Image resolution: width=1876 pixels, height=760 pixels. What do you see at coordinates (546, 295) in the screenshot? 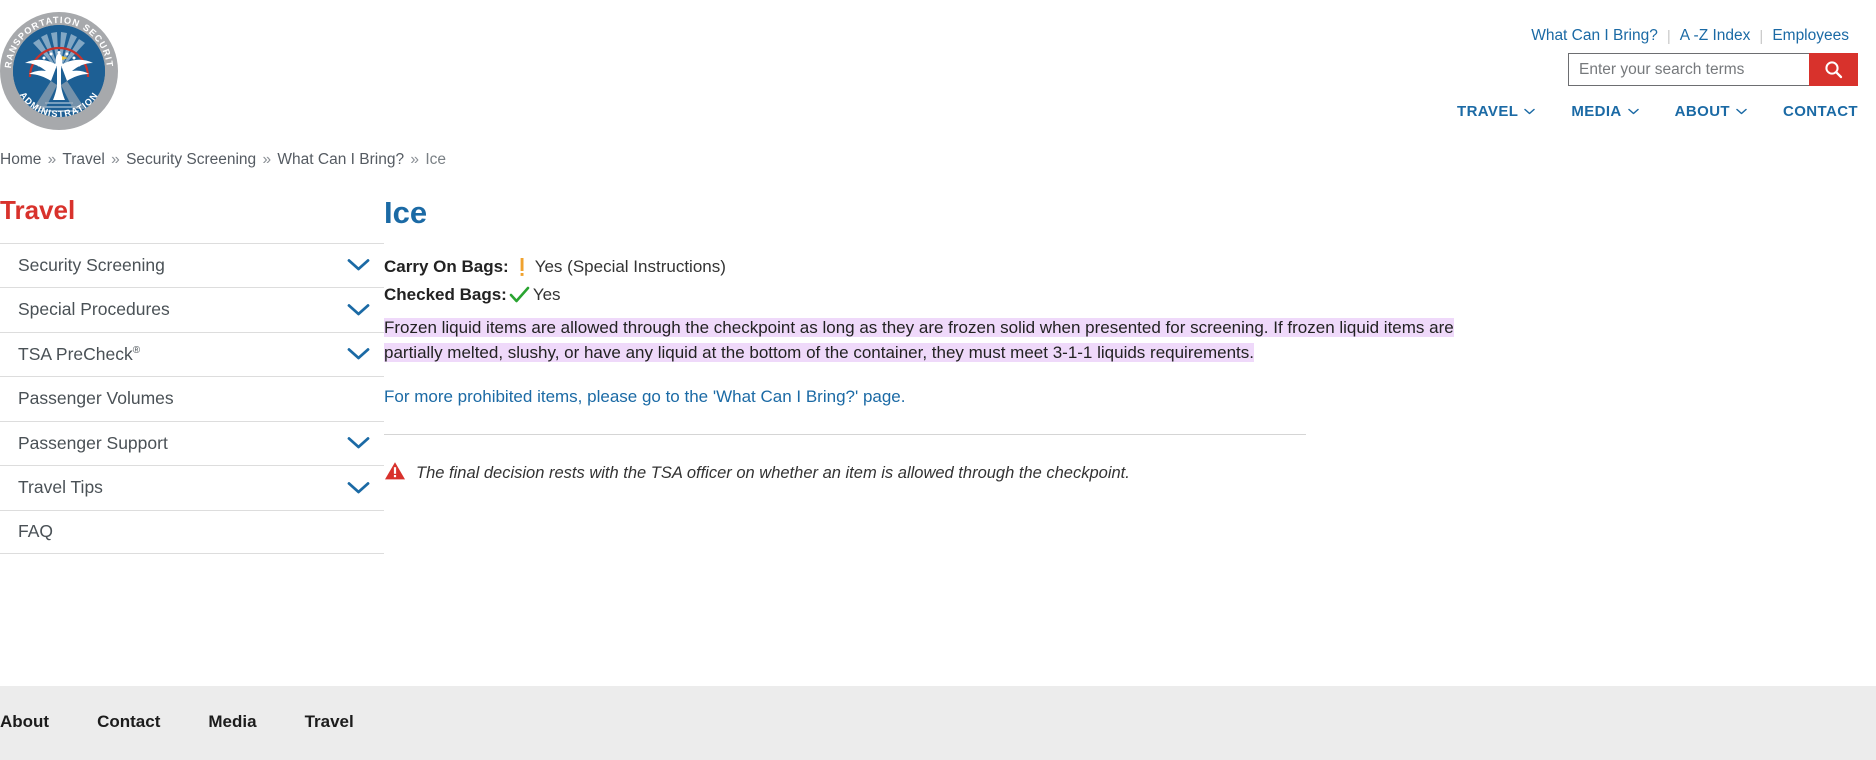
I see `checked-bags-value: Yes` at bounding box center [546, 295].